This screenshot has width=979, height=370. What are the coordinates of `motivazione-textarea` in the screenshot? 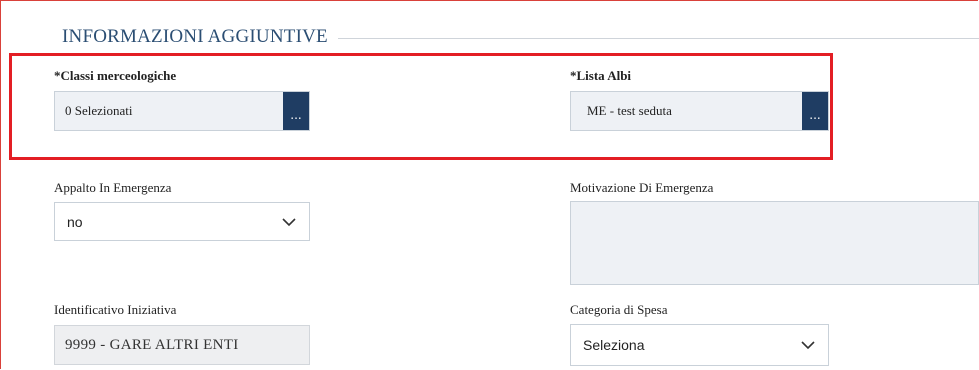 It's located at (774, 243).